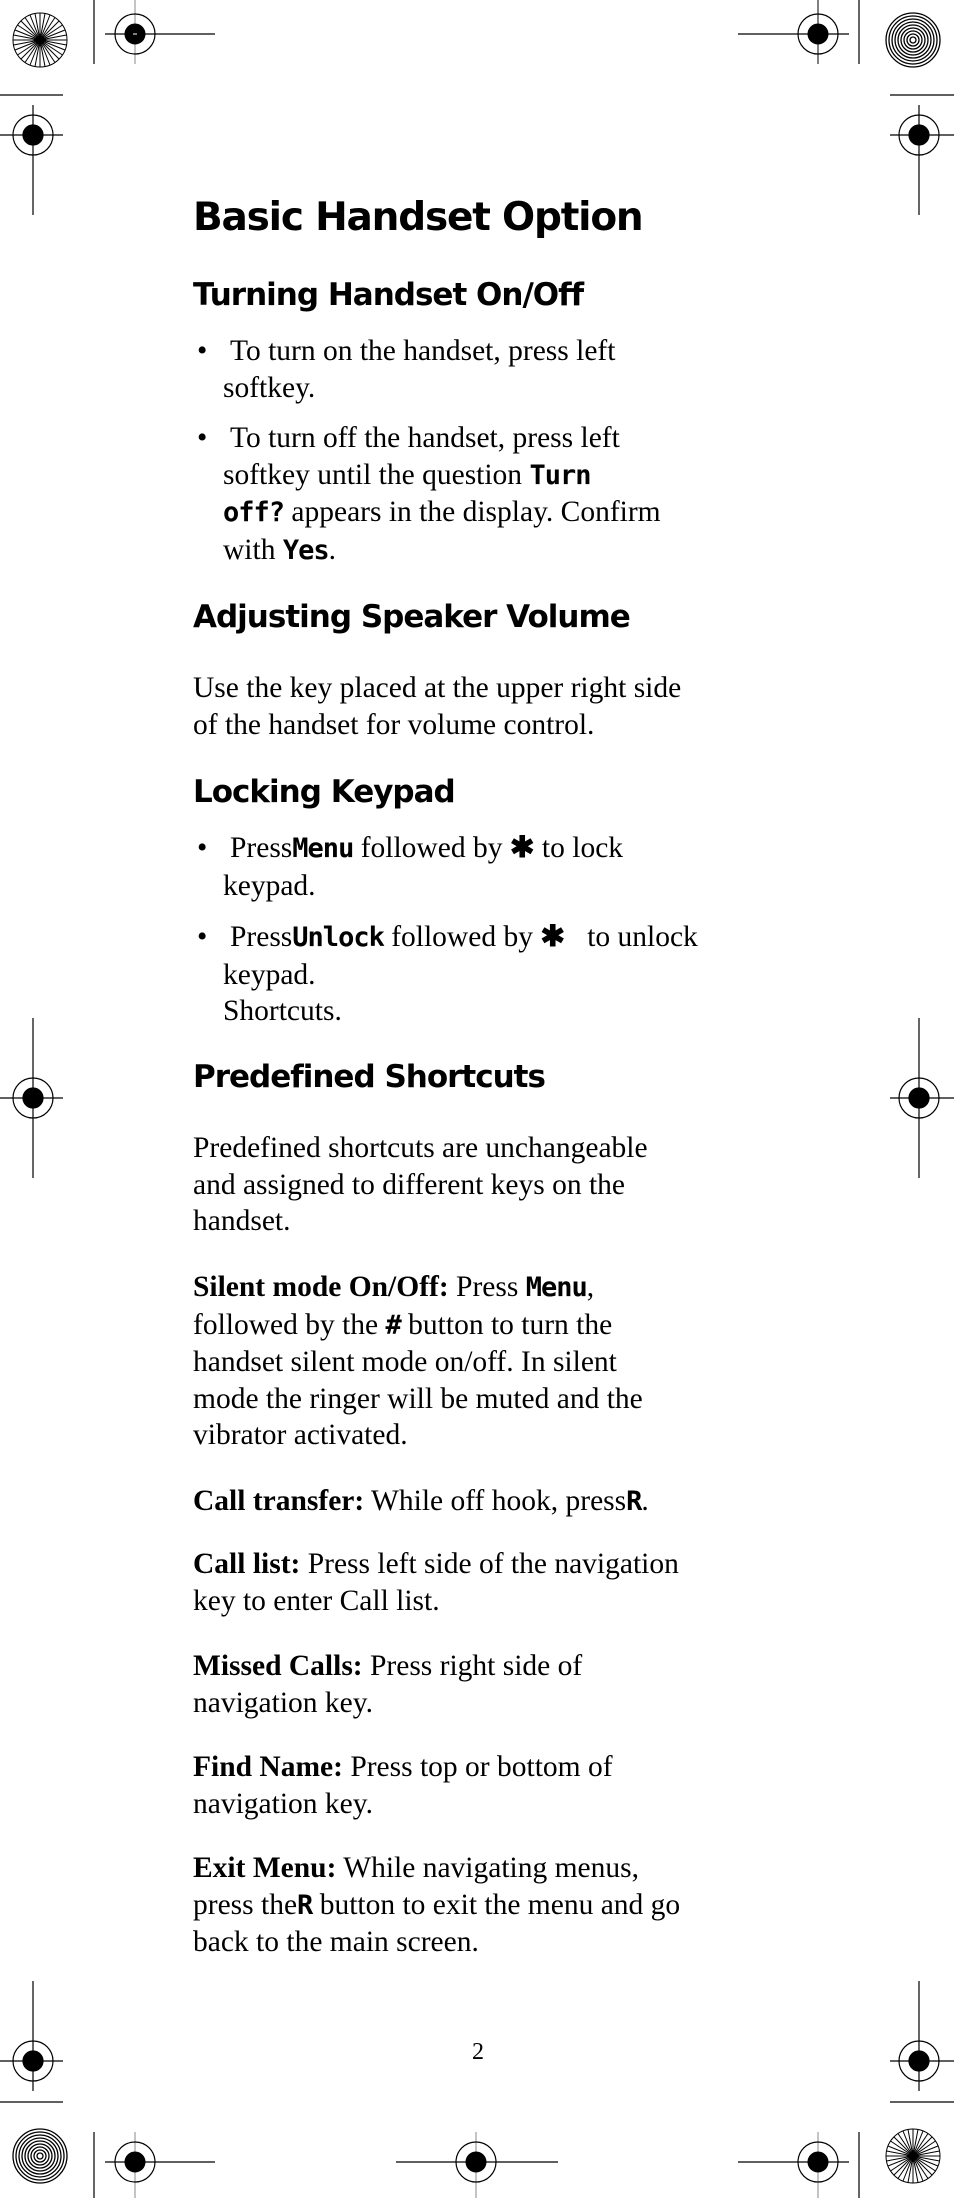  I want to click on text: Press top or bottom of, so click(477, 1767).